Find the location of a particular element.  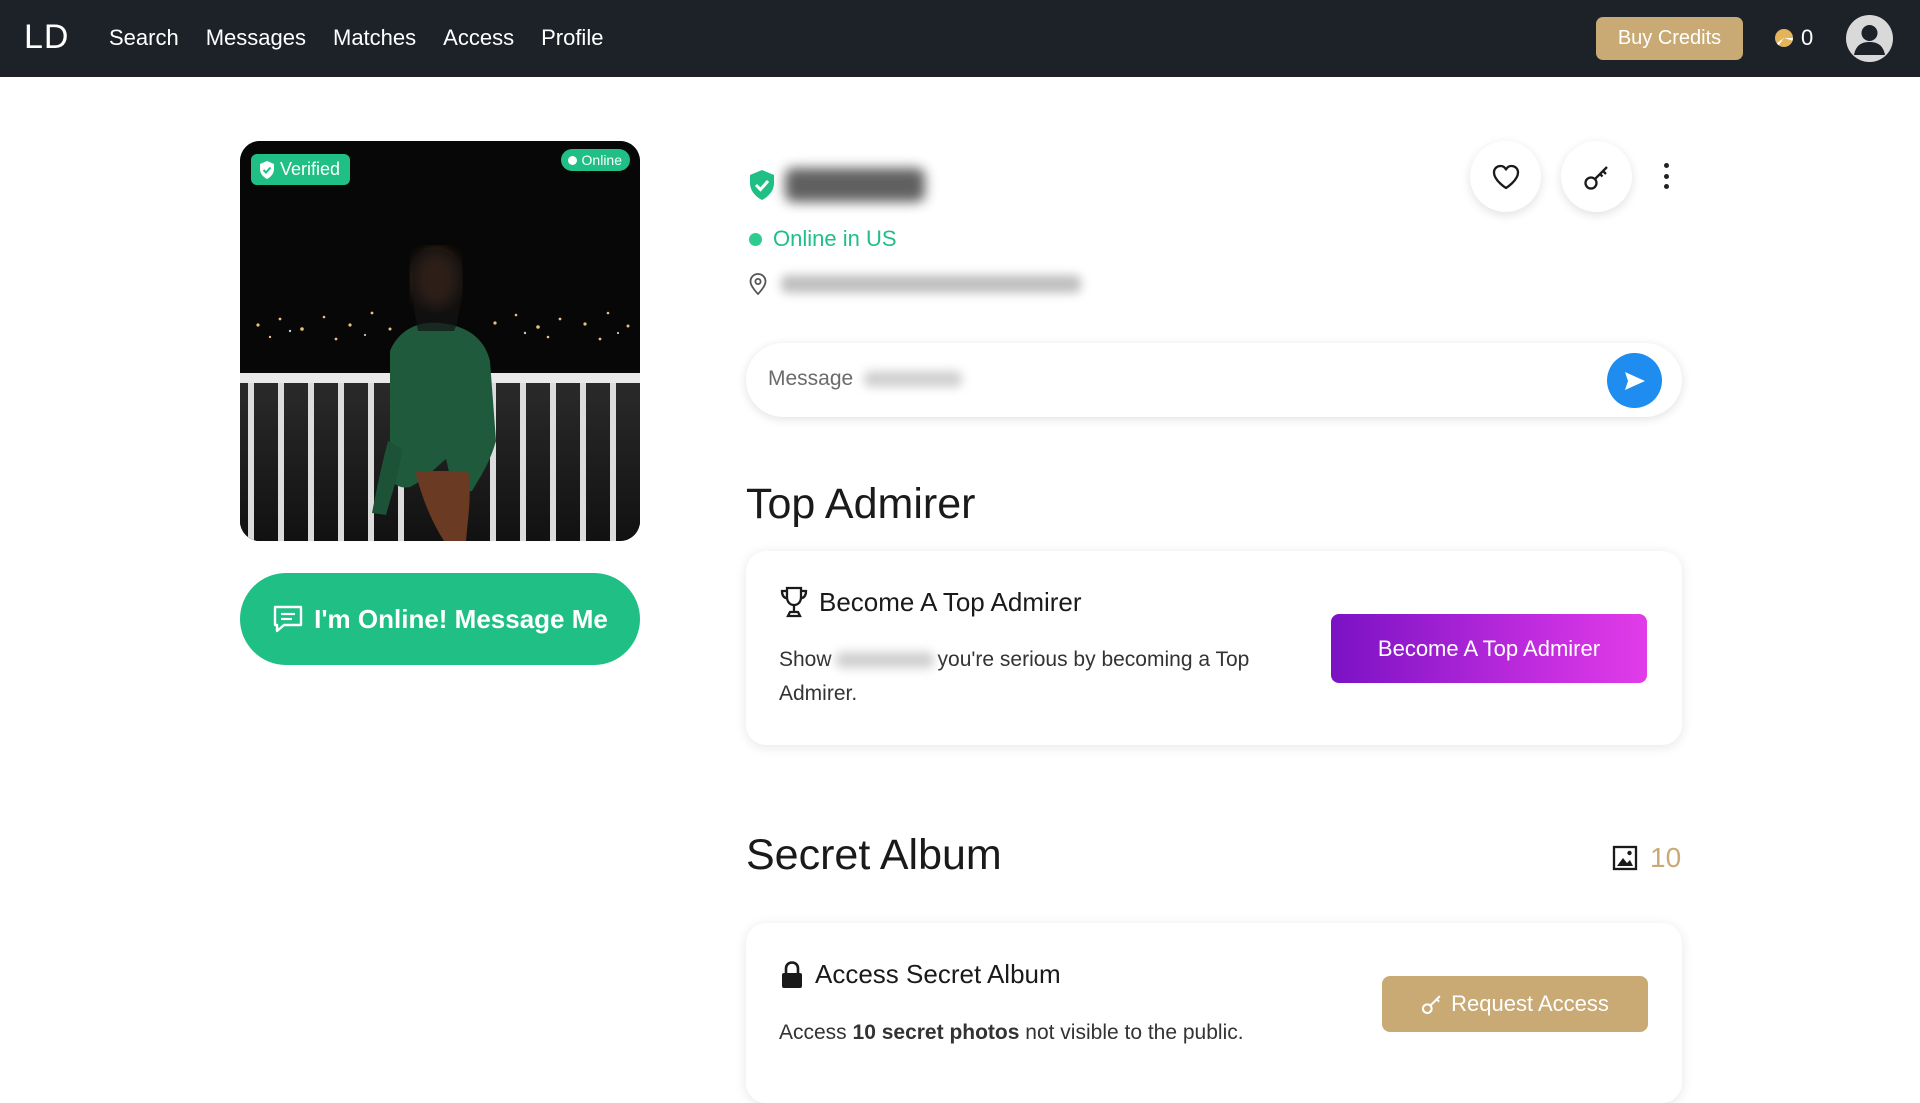

nav-link-access: Access is located at coordinates (478, 38).